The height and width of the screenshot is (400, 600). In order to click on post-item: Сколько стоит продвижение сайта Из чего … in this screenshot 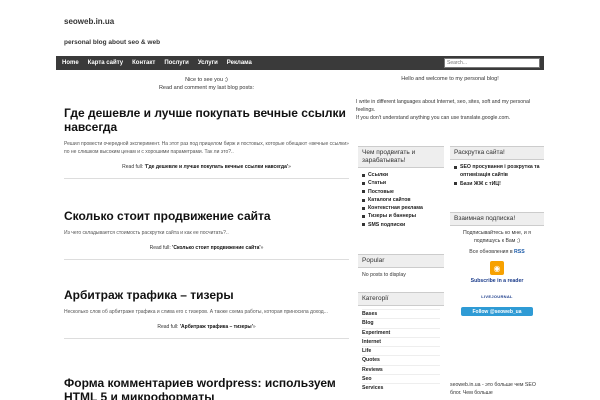, I will do `click(206, 234)`.